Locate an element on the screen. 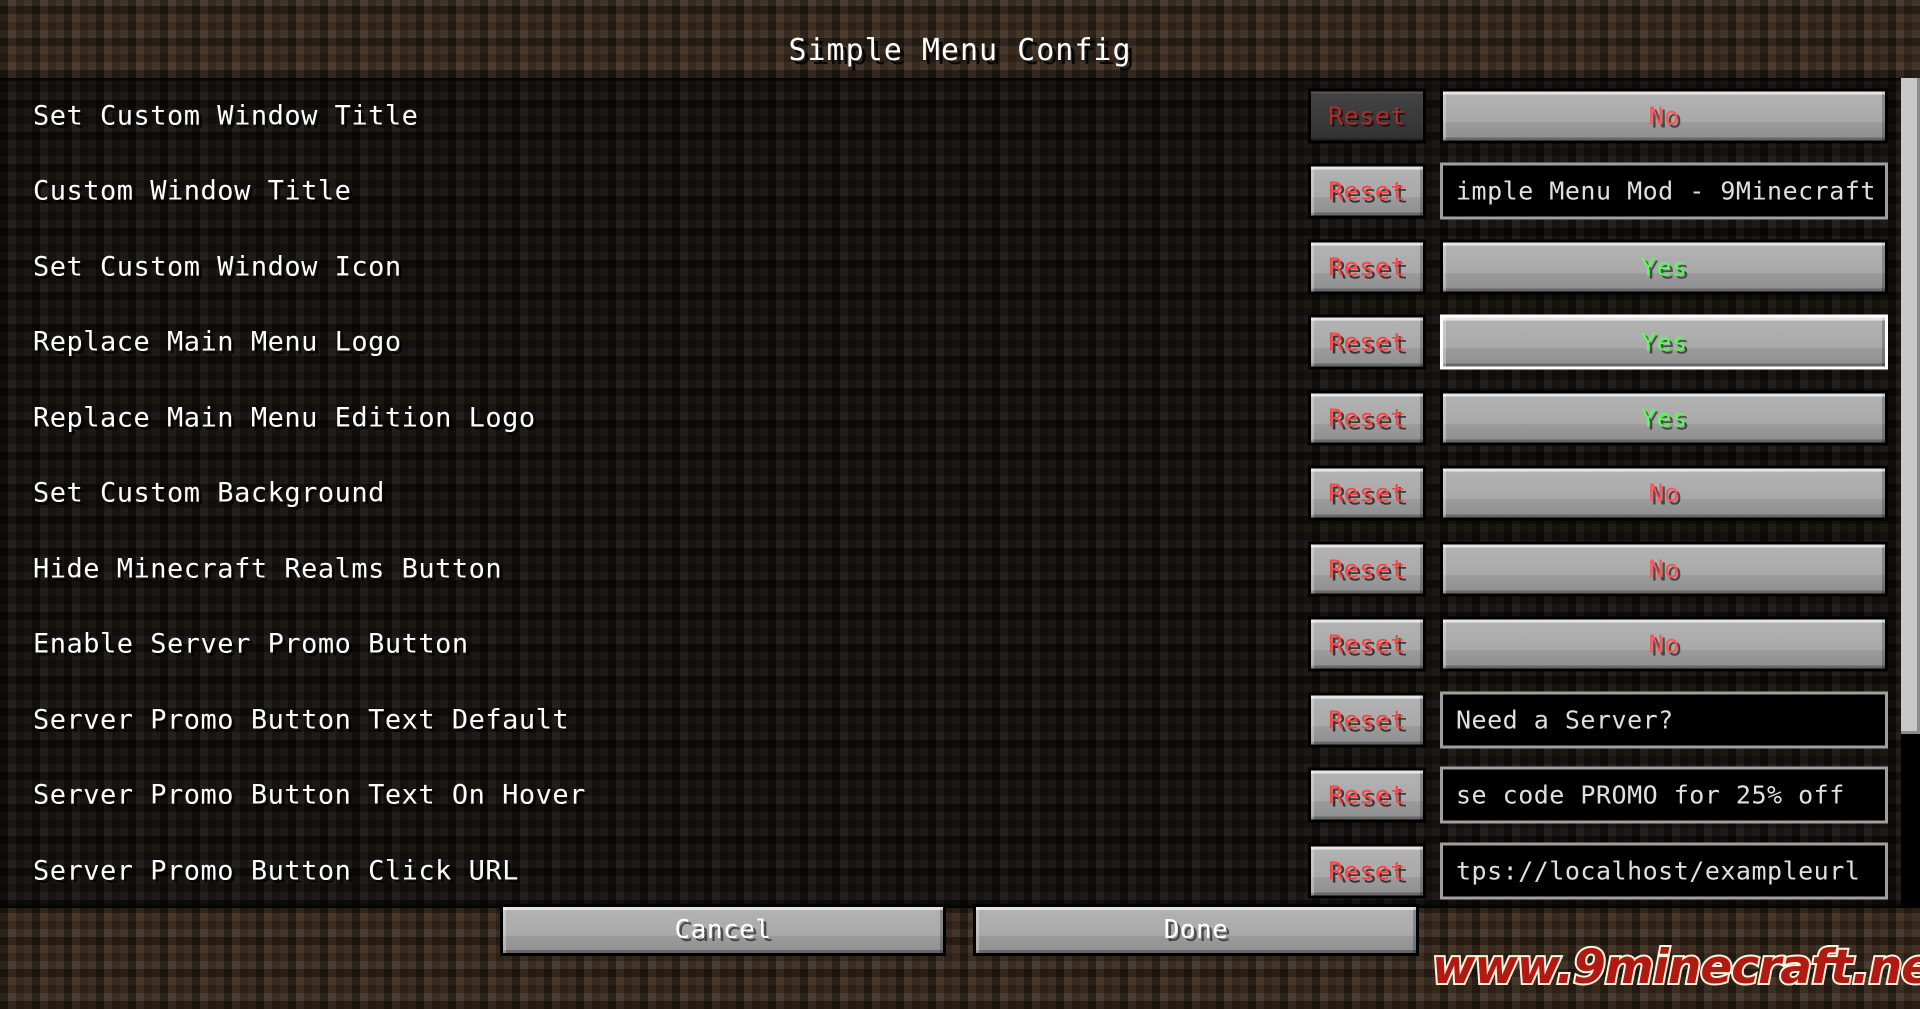 The image size is (1920, 1009). option-row-label: Set Custom Background is located at coordinates (209, 493).